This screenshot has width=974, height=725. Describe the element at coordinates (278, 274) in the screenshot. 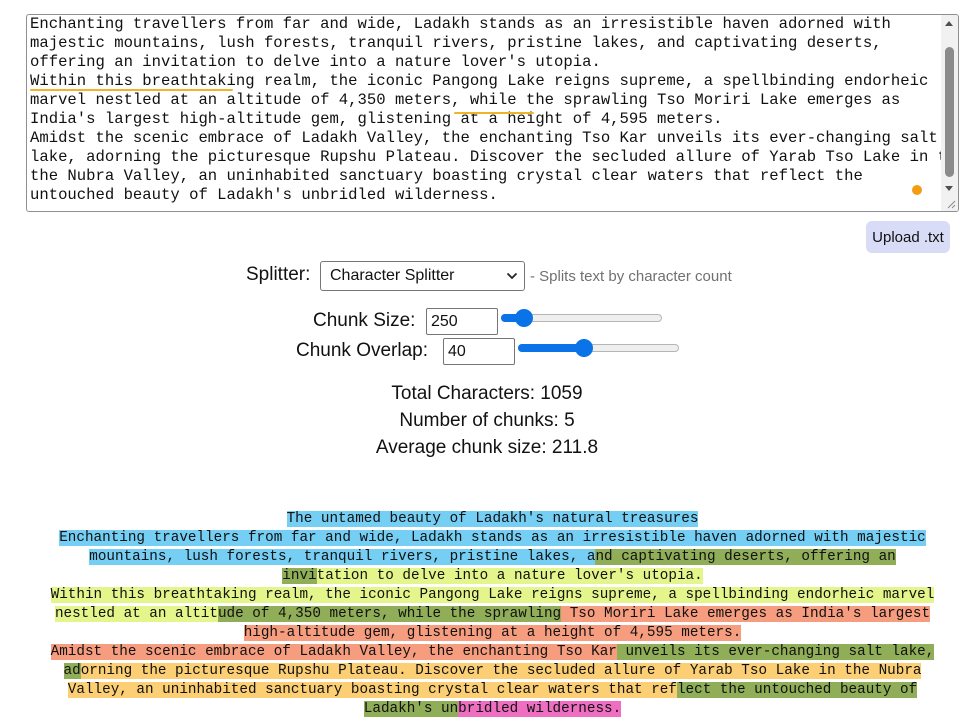

I see `splitter-label: Splitter:` at that location.